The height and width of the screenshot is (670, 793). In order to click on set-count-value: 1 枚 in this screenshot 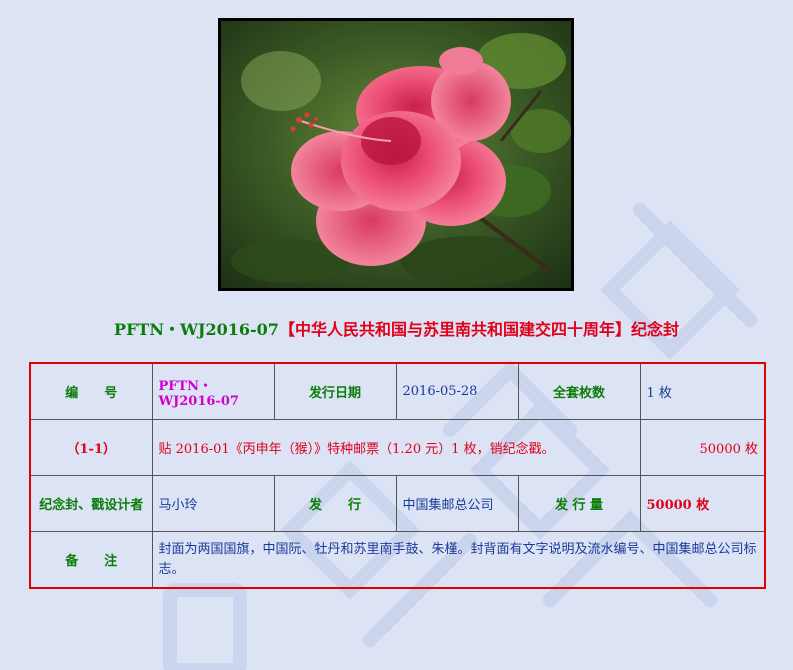, I will do `click(702, 391)`.